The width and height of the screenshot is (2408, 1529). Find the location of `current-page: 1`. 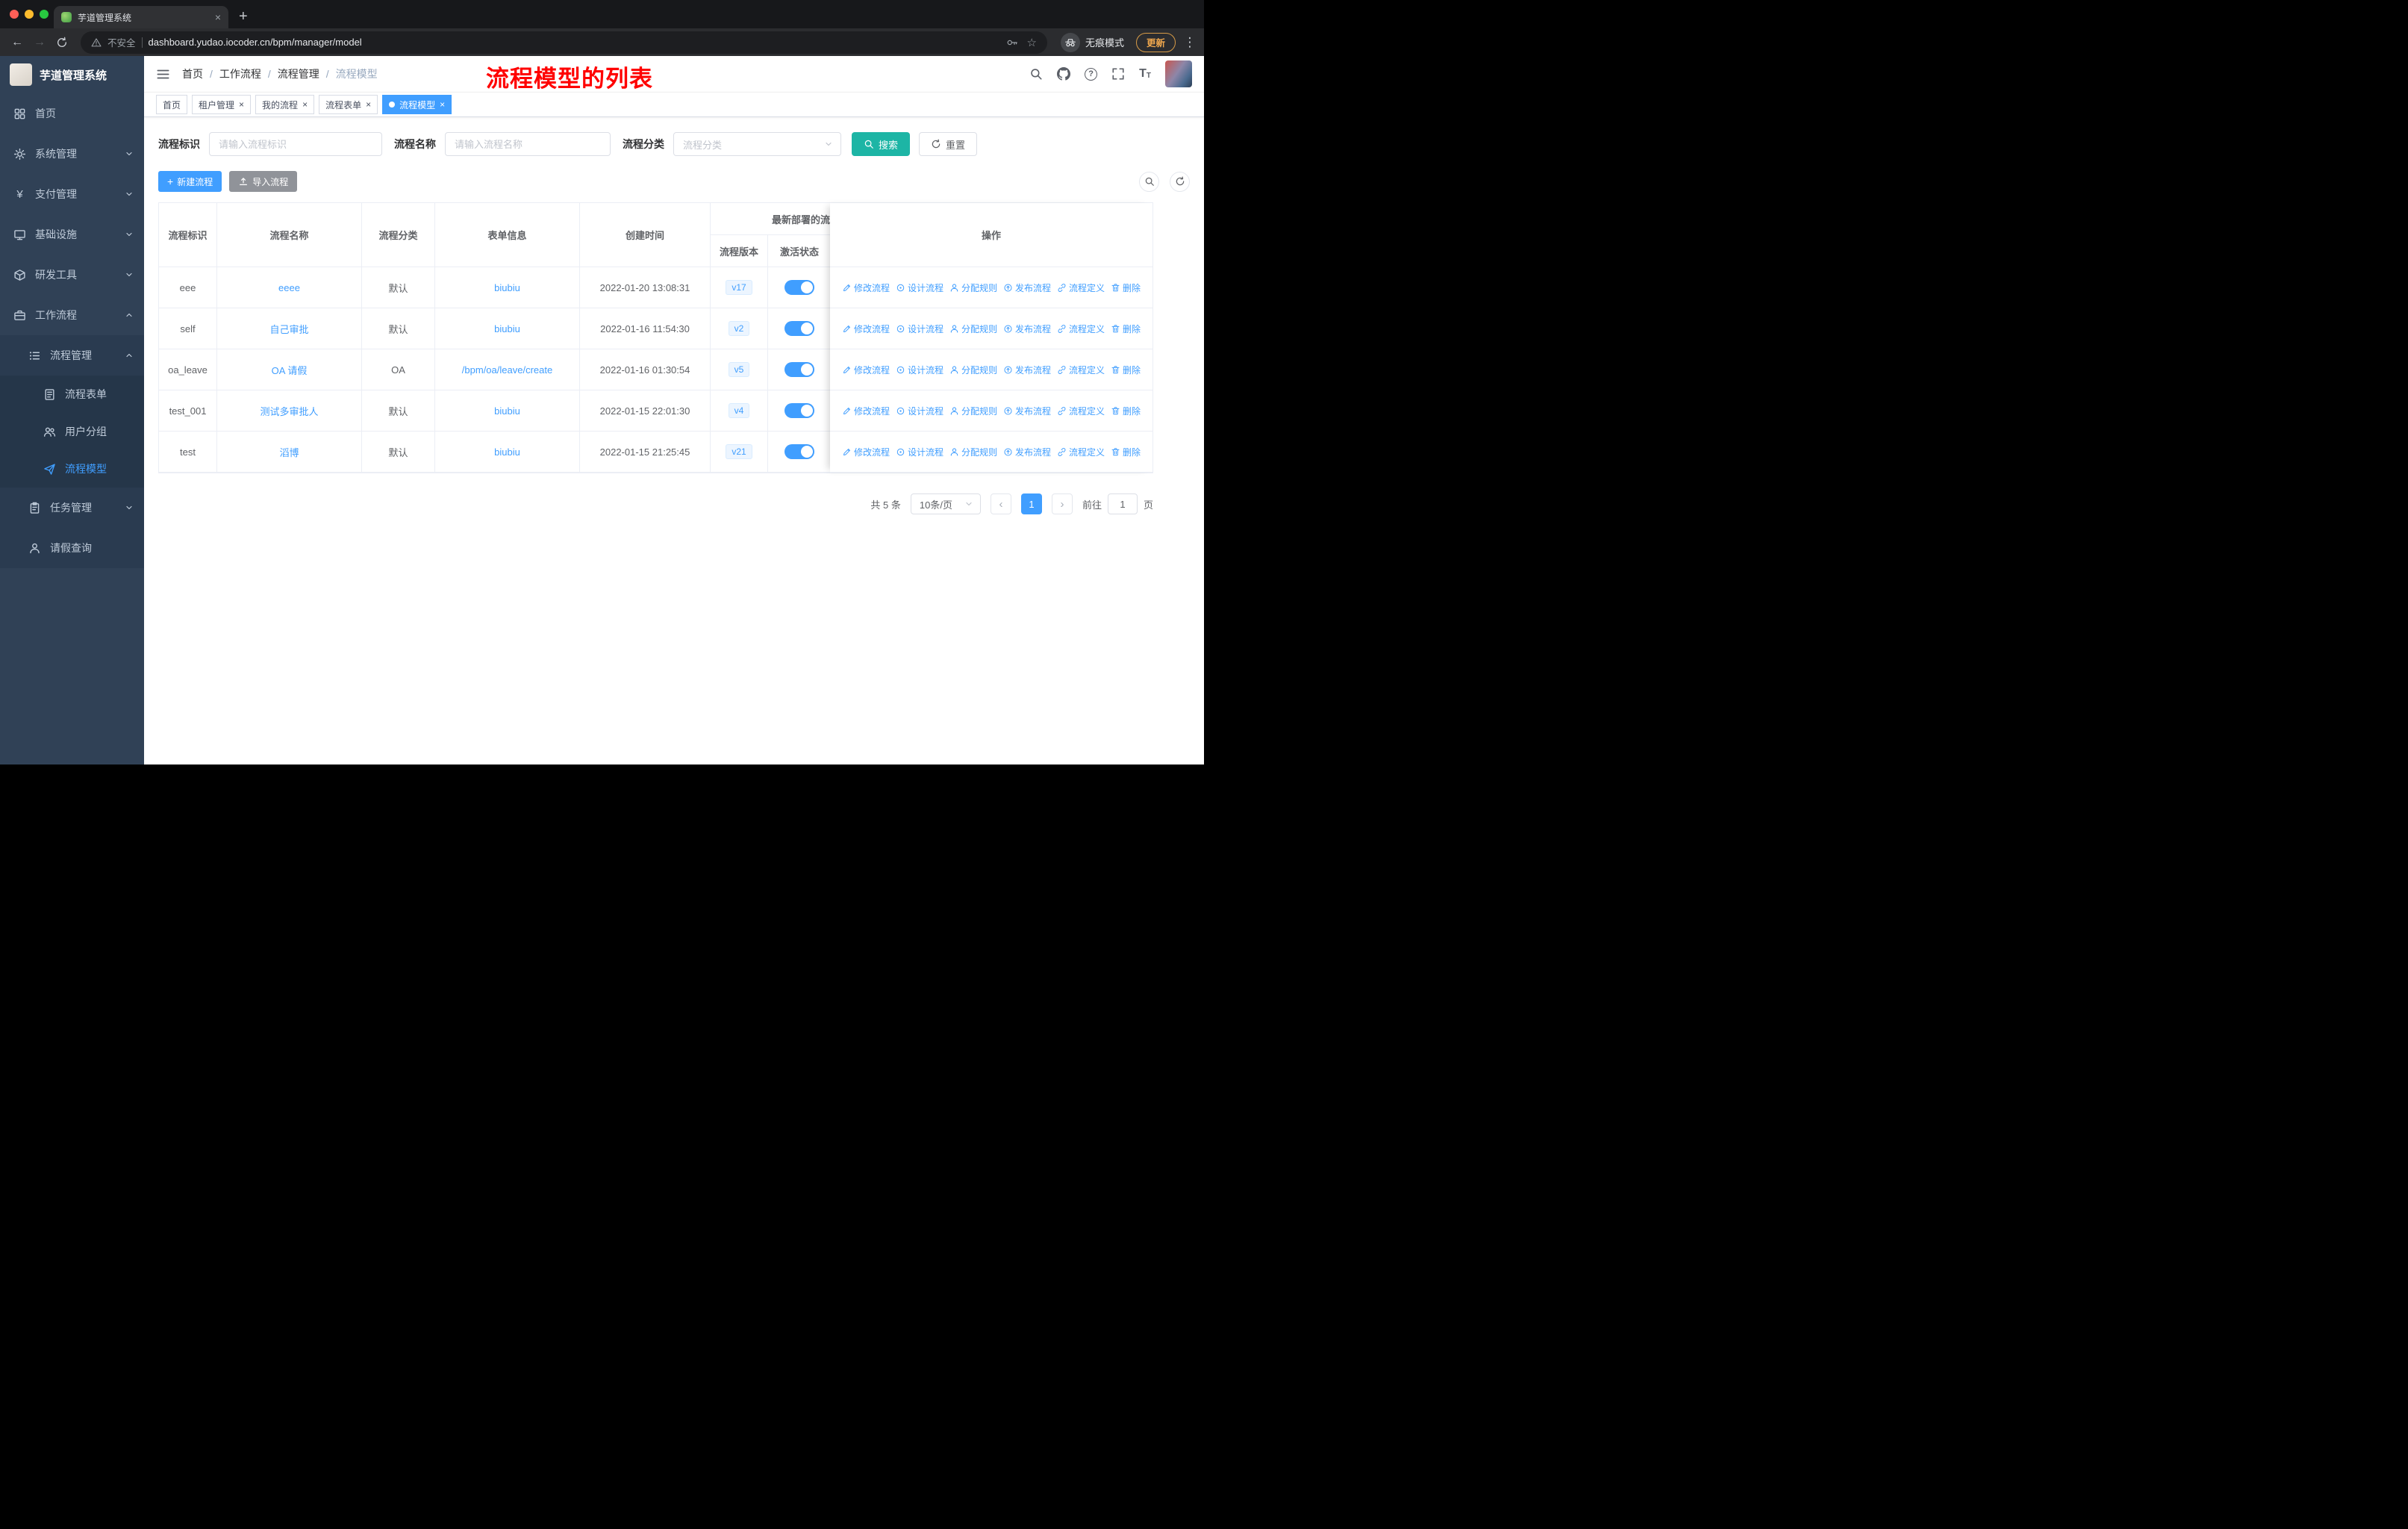

current-page: 1 is located at coordinates (1031, 504).